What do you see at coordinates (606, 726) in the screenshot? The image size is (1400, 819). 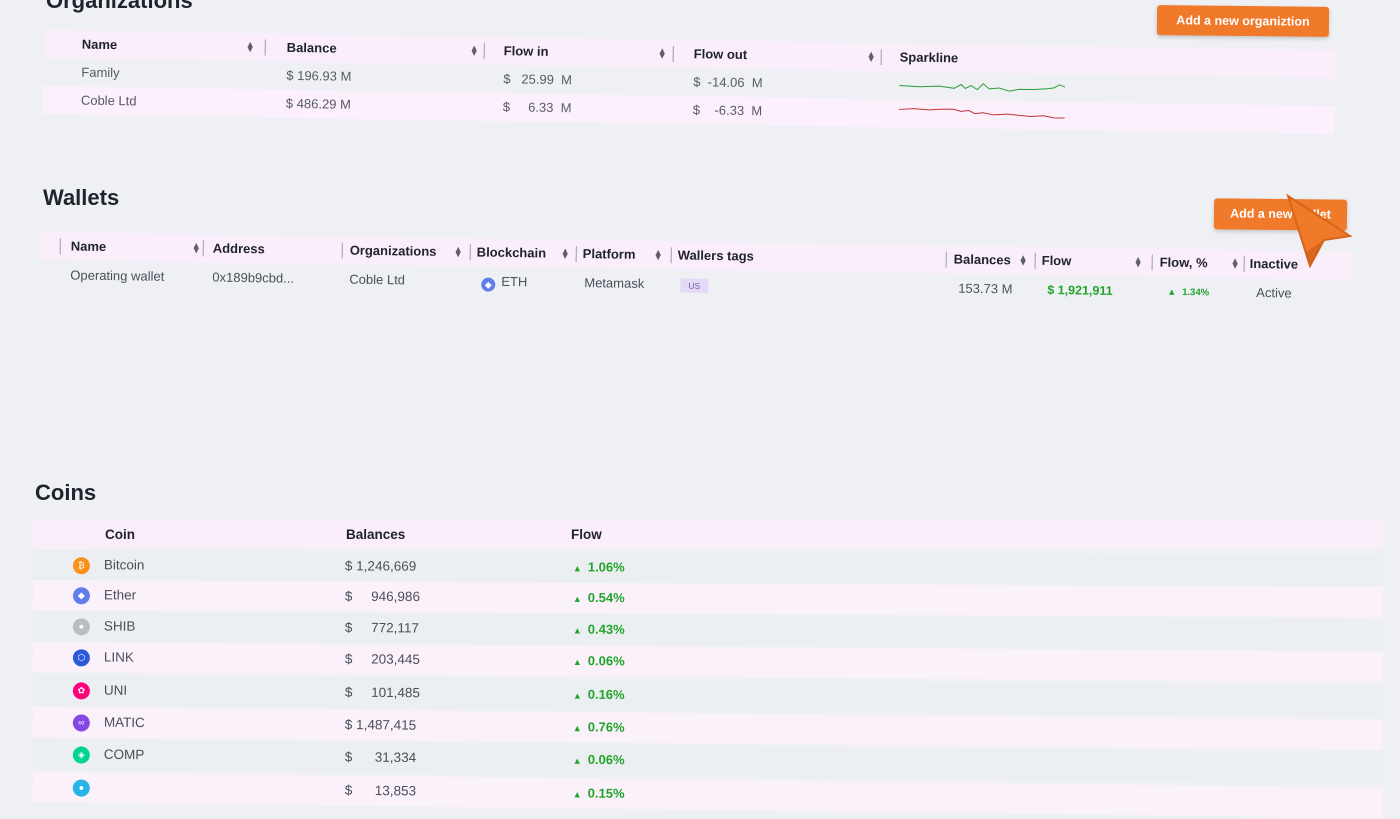 I see `coin-flow-value: 0.76%` at bounding box center [606, 726].